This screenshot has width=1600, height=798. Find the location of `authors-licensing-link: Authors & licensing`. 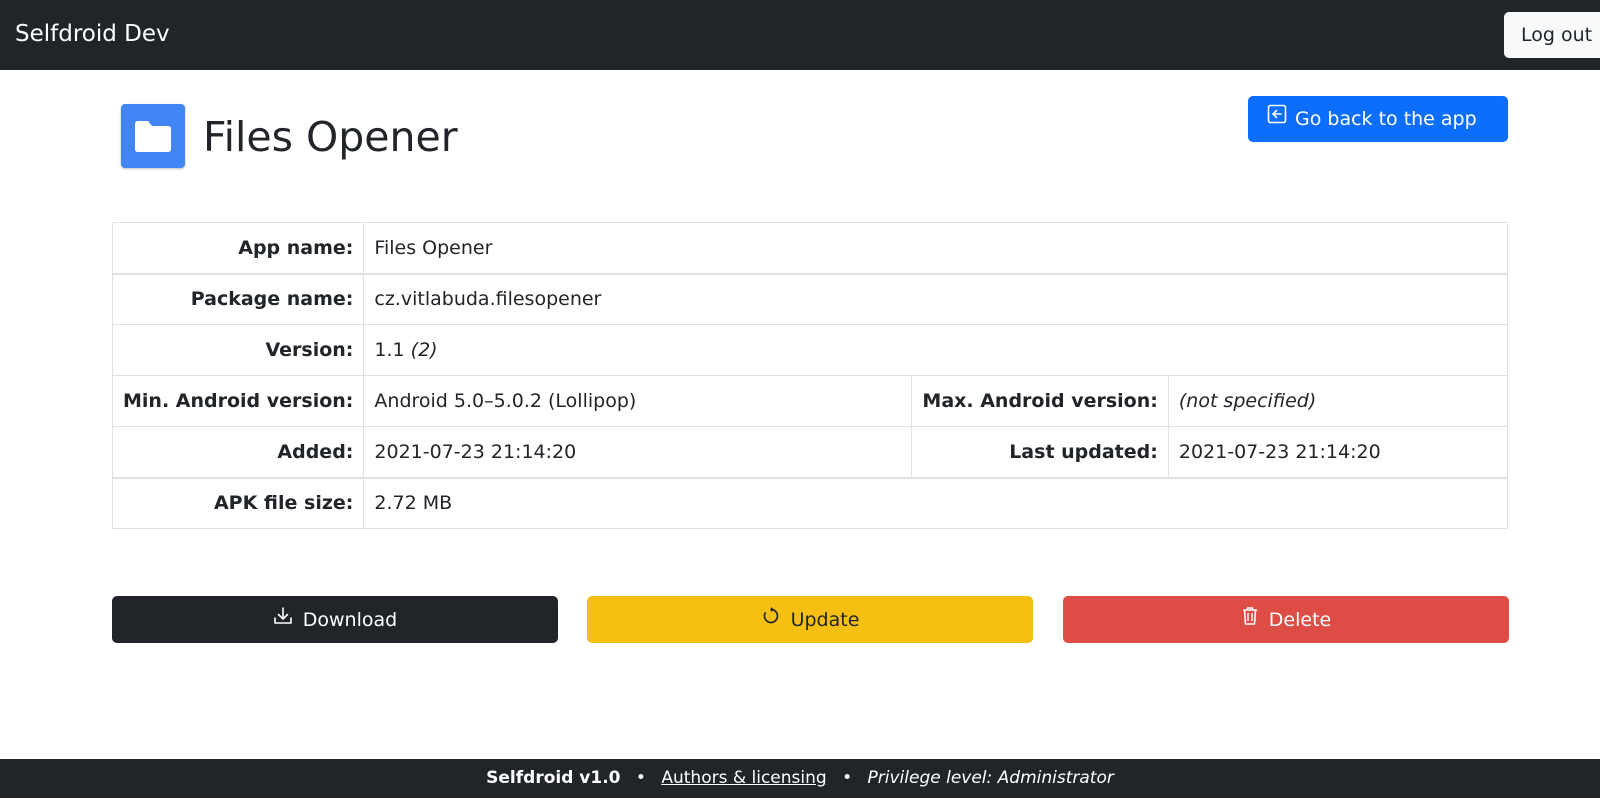

authors-licensing-link: Authors & licensing is located at coordinates (743, 778).